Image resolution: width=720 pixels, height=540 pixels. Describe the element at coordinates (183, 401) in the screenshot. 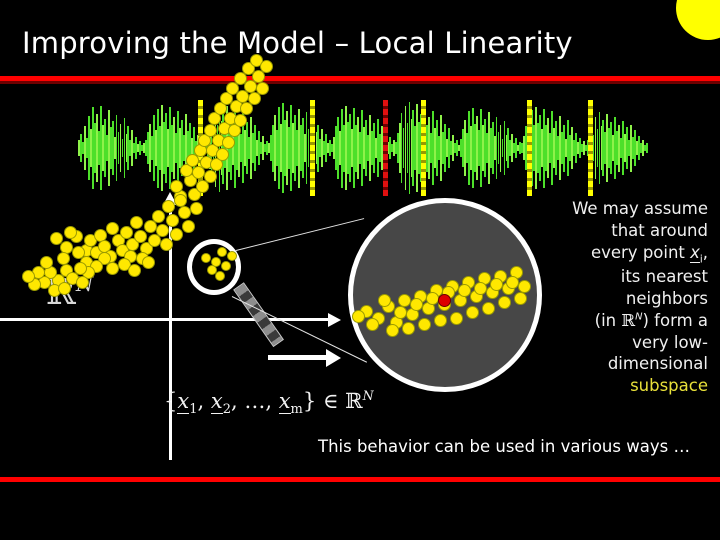

I see `formula-term-1: x` at that location.